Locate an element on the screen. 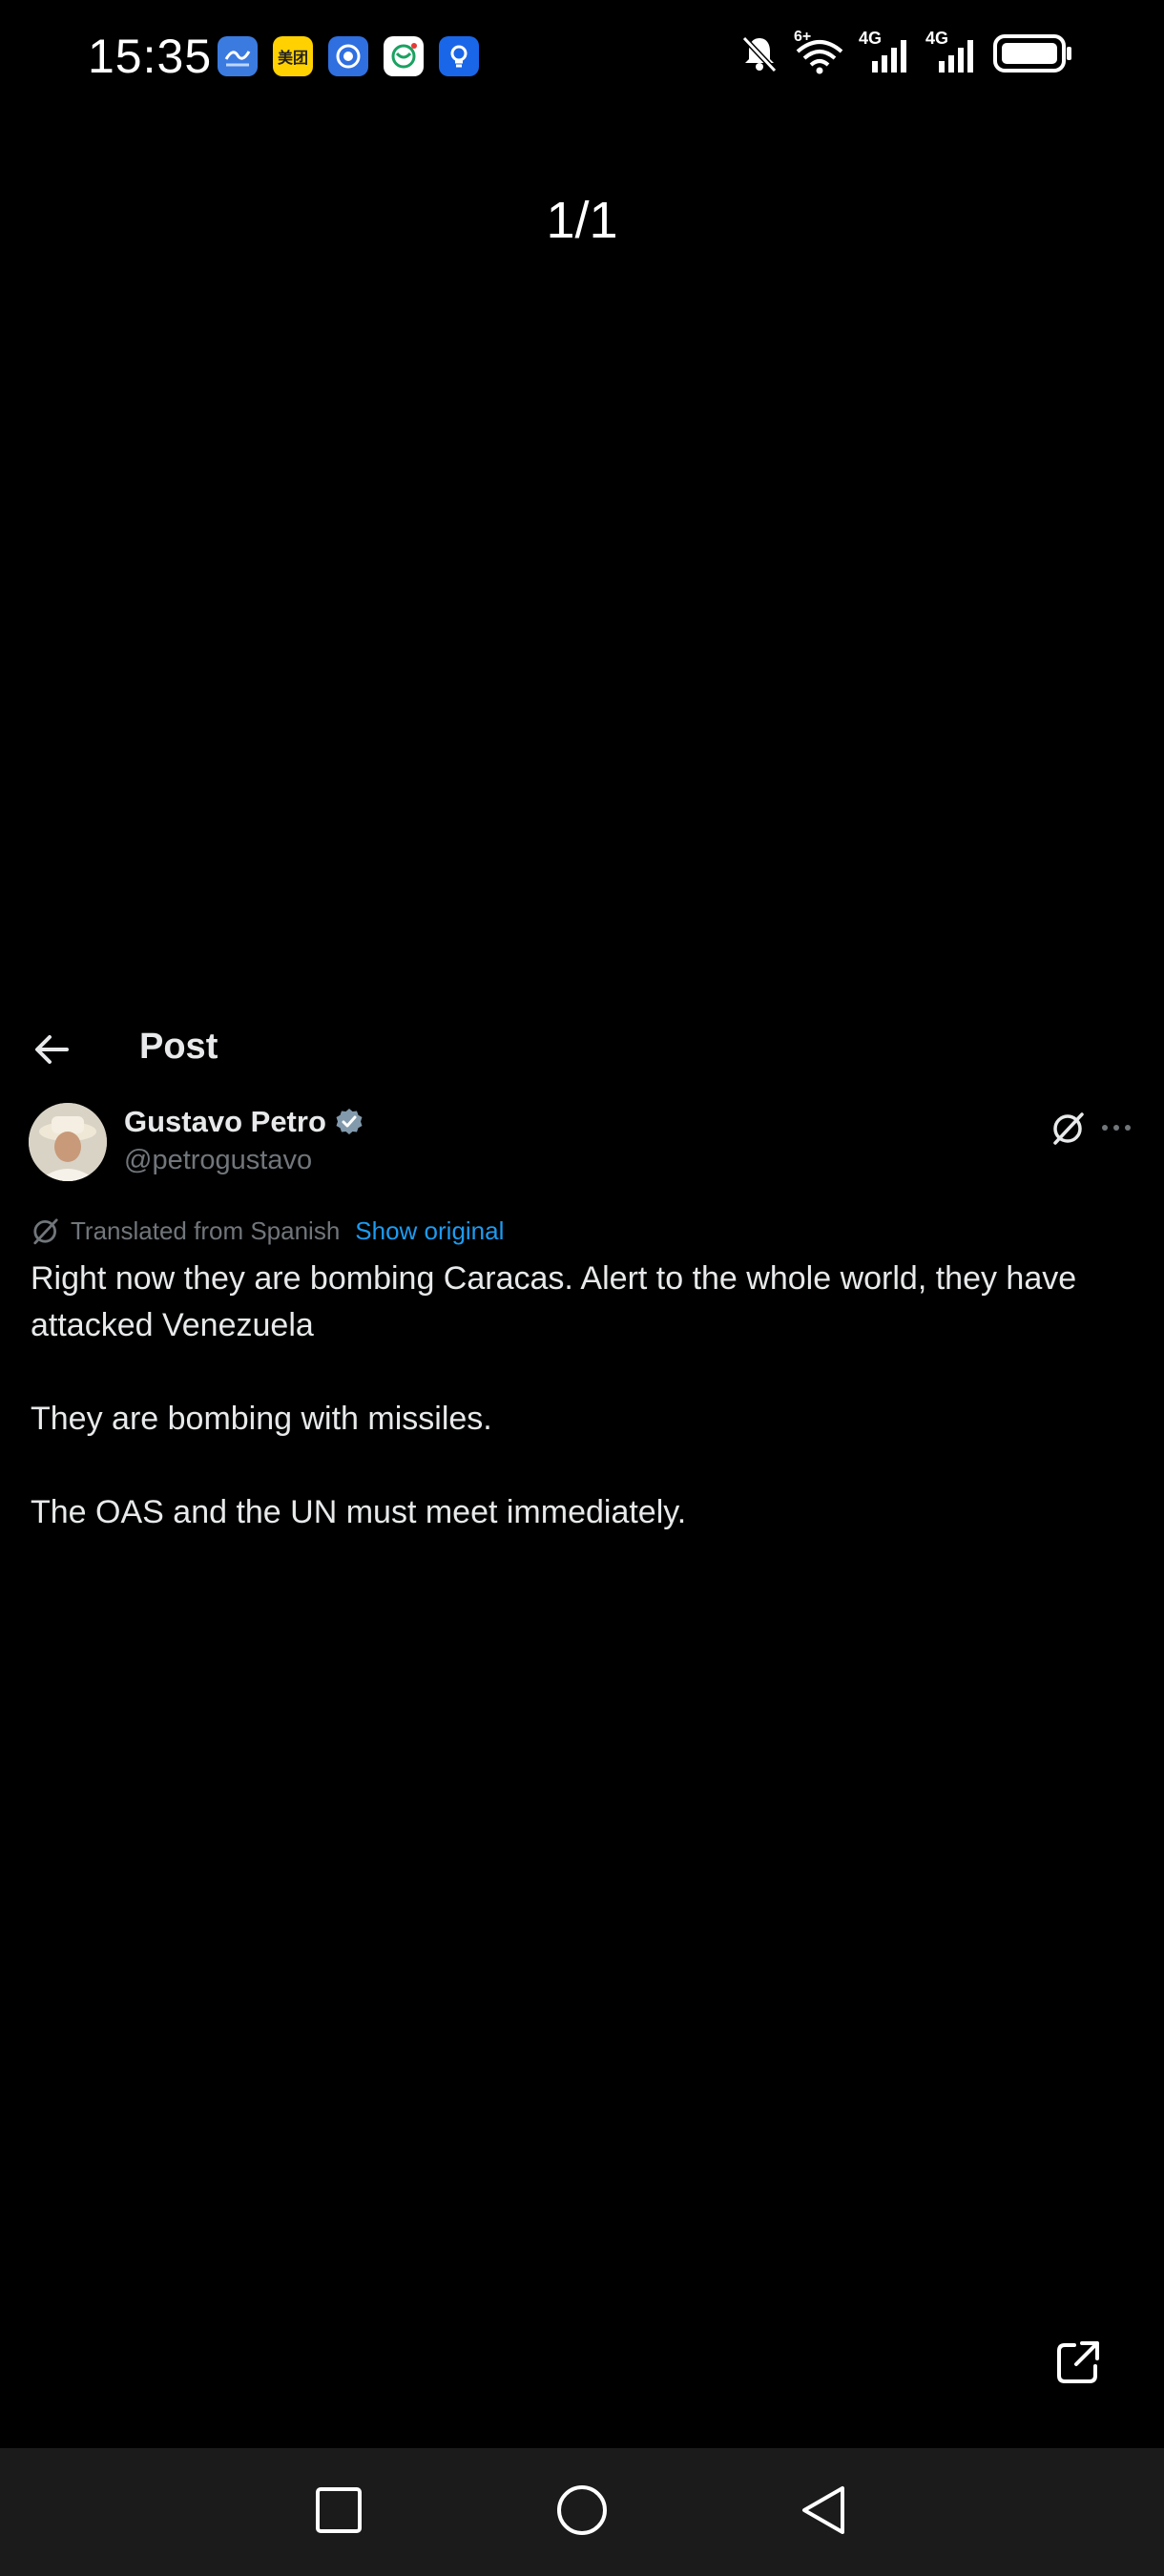  grok-icon is located at coordinates (1068, 1128).